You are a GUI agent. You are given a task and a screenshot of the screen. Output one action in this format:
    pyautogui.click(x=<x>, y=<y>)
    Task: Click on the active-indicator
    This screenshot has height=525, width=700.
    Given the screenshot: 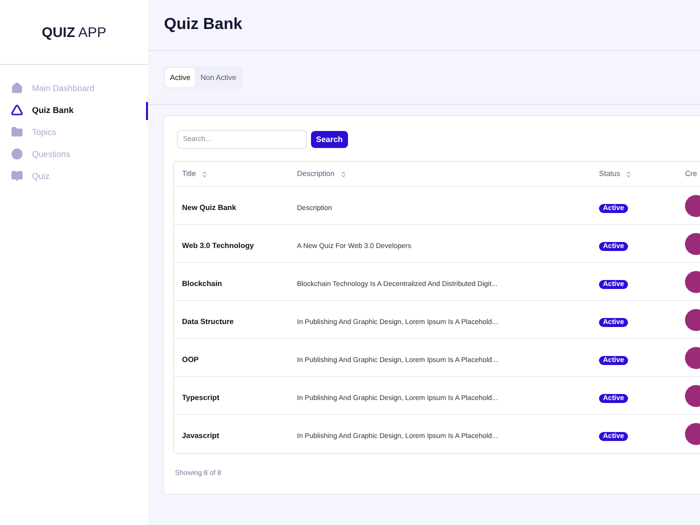 What is the action you would take?
    pyautogui.click(x=147, y=111)
    